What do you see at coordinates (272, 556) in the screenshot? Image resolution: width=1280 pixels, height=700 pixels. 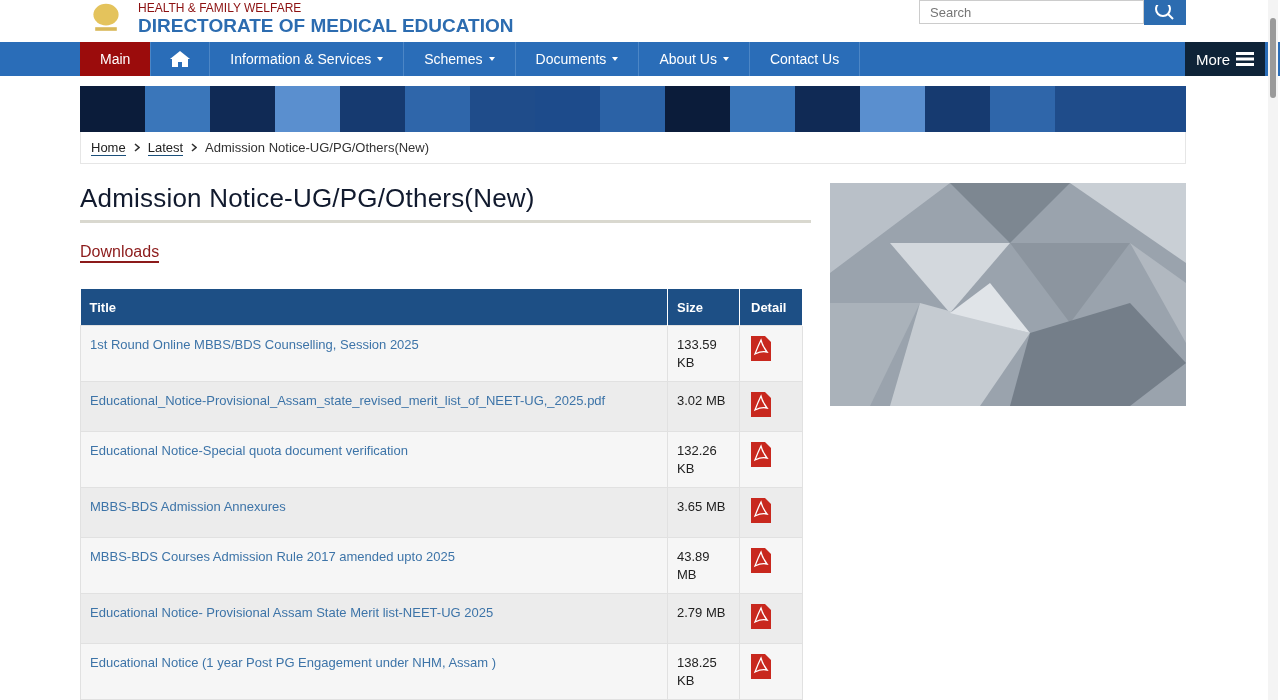 I see `document-link: MBBS-BDS Courses Admission Rule 2017 amended upto 2025` at bounding box center [272, 556].